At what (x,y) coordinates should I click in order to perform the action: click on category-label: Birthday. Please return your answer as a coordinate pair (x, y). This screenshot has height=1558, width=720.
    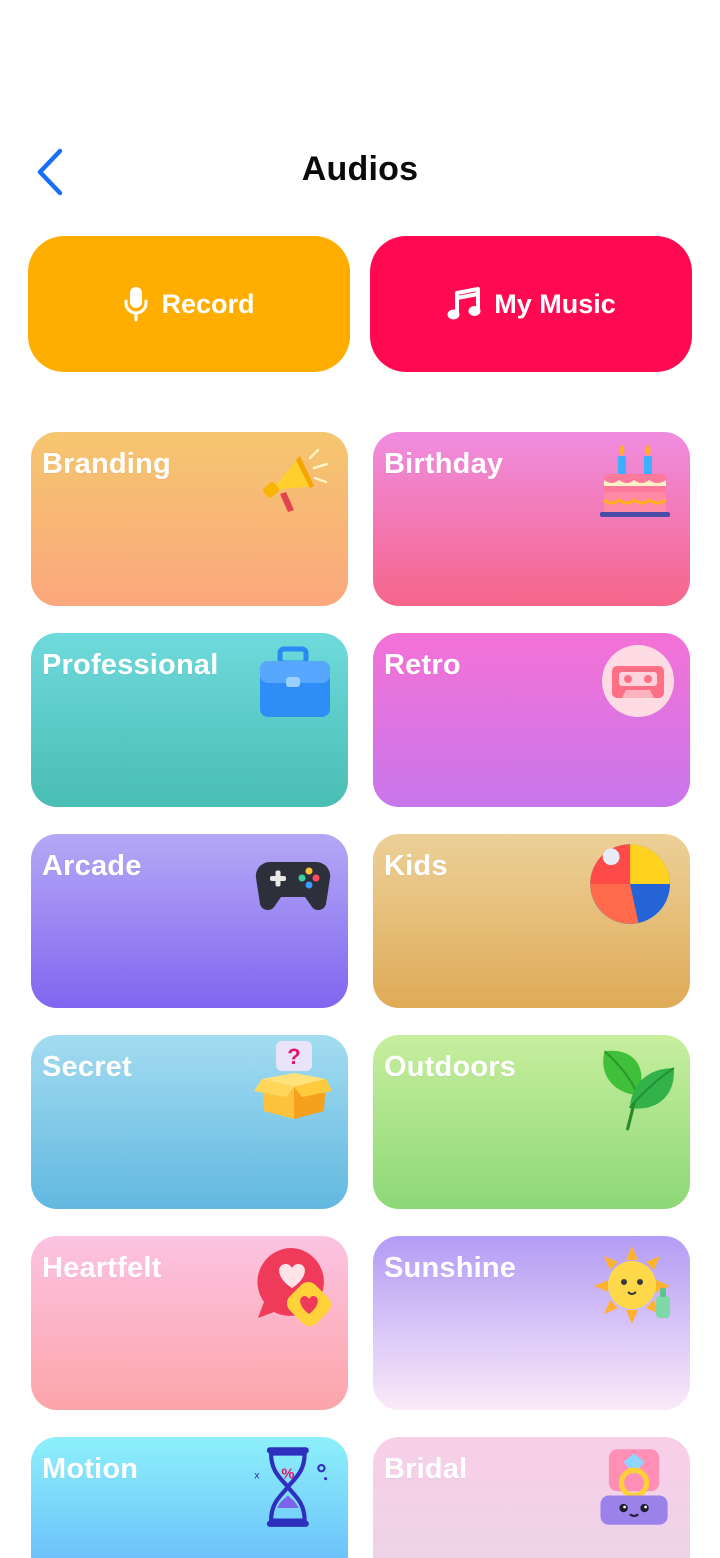
    Looking at the image, I should click on (444, 464).